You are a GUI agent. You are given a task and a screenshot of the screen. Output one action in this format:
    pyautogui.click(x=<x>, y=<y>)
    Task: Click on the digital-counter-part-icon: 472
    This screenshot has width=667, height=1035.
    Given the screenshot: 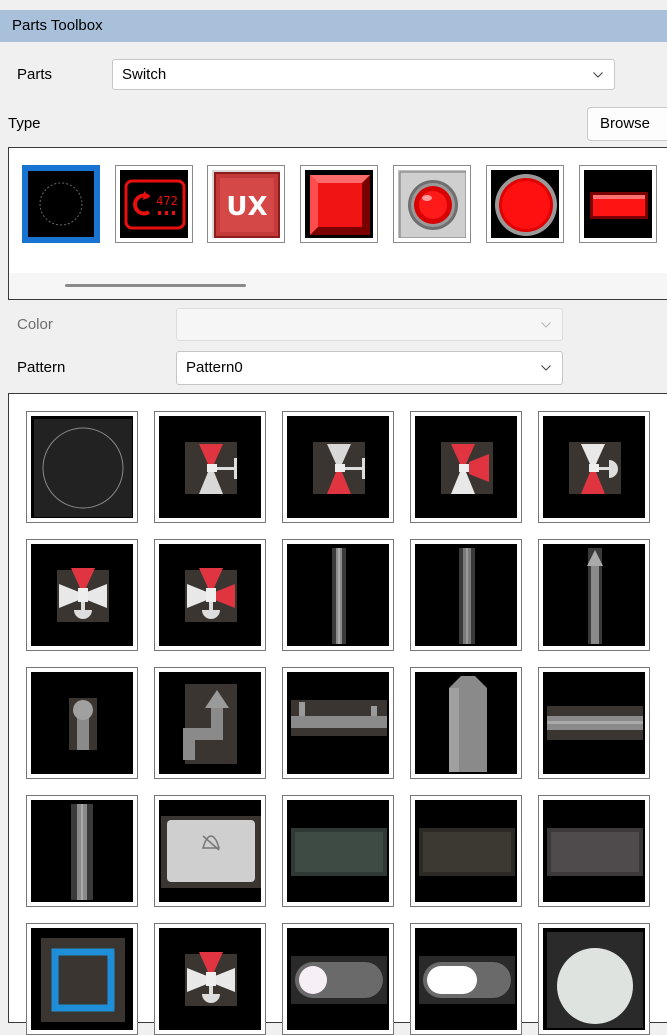 What is the action you would take?
    pyautogui.click(x=154, y=204)
    